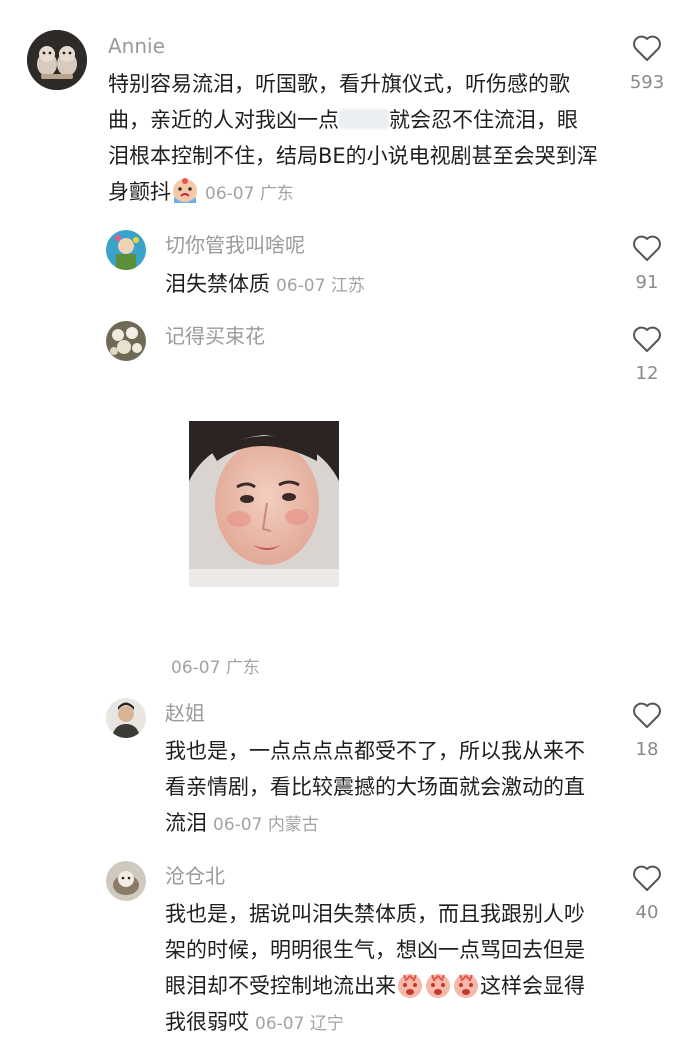  I want to click on blurred-text, so click(364, 119).